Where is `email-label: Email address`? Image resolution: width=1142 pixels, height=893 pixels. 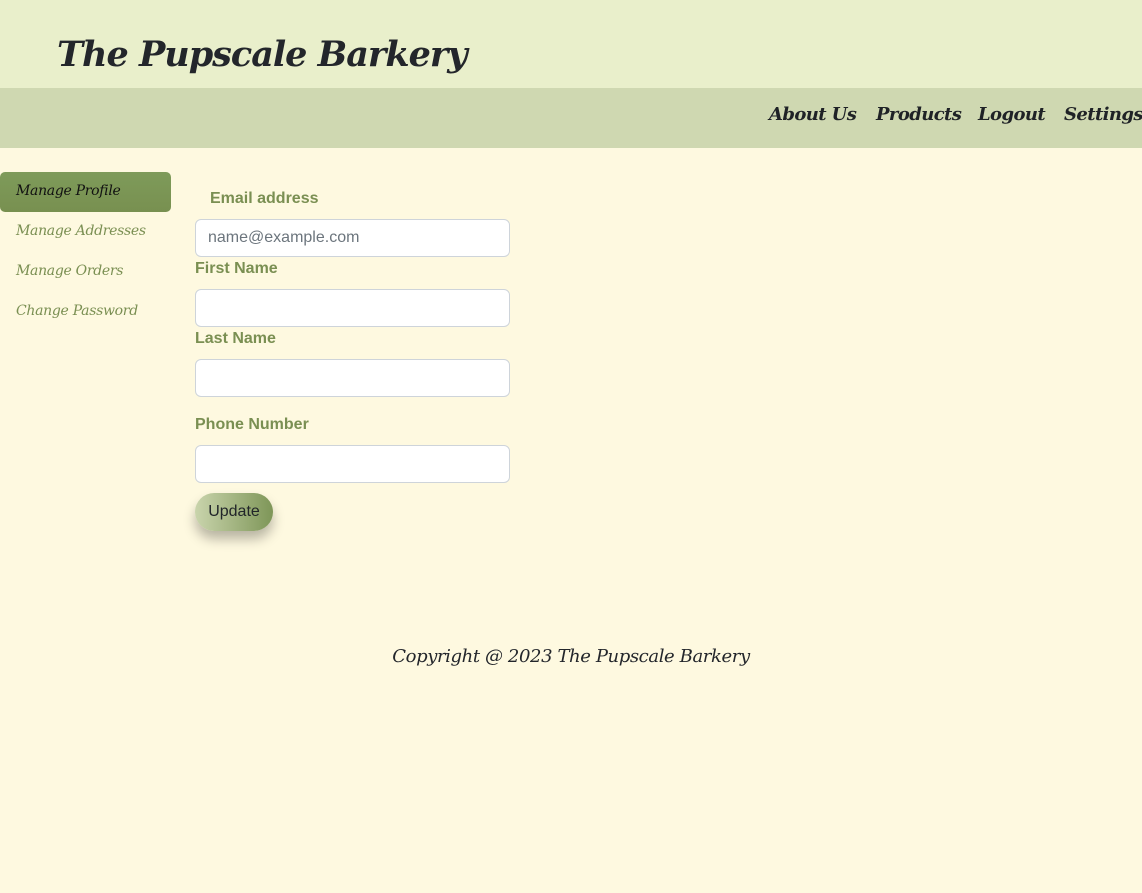 email-label: Email address is located at coordinates (264, 198).